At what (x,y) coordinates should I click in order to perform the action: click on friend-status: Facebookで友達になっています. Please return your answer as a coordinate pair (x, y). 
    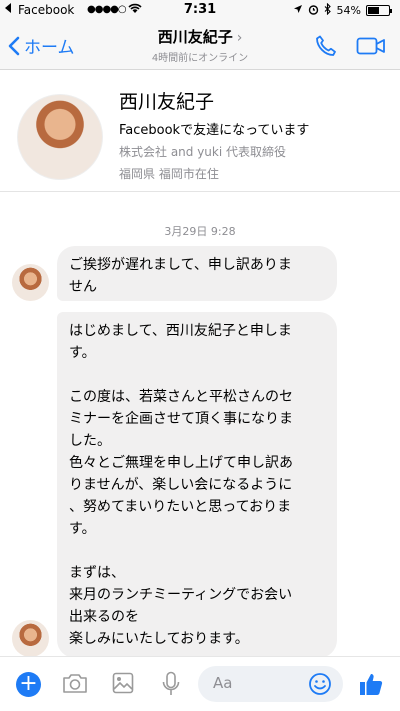
    Looking at the image, I should click on (214, 130).